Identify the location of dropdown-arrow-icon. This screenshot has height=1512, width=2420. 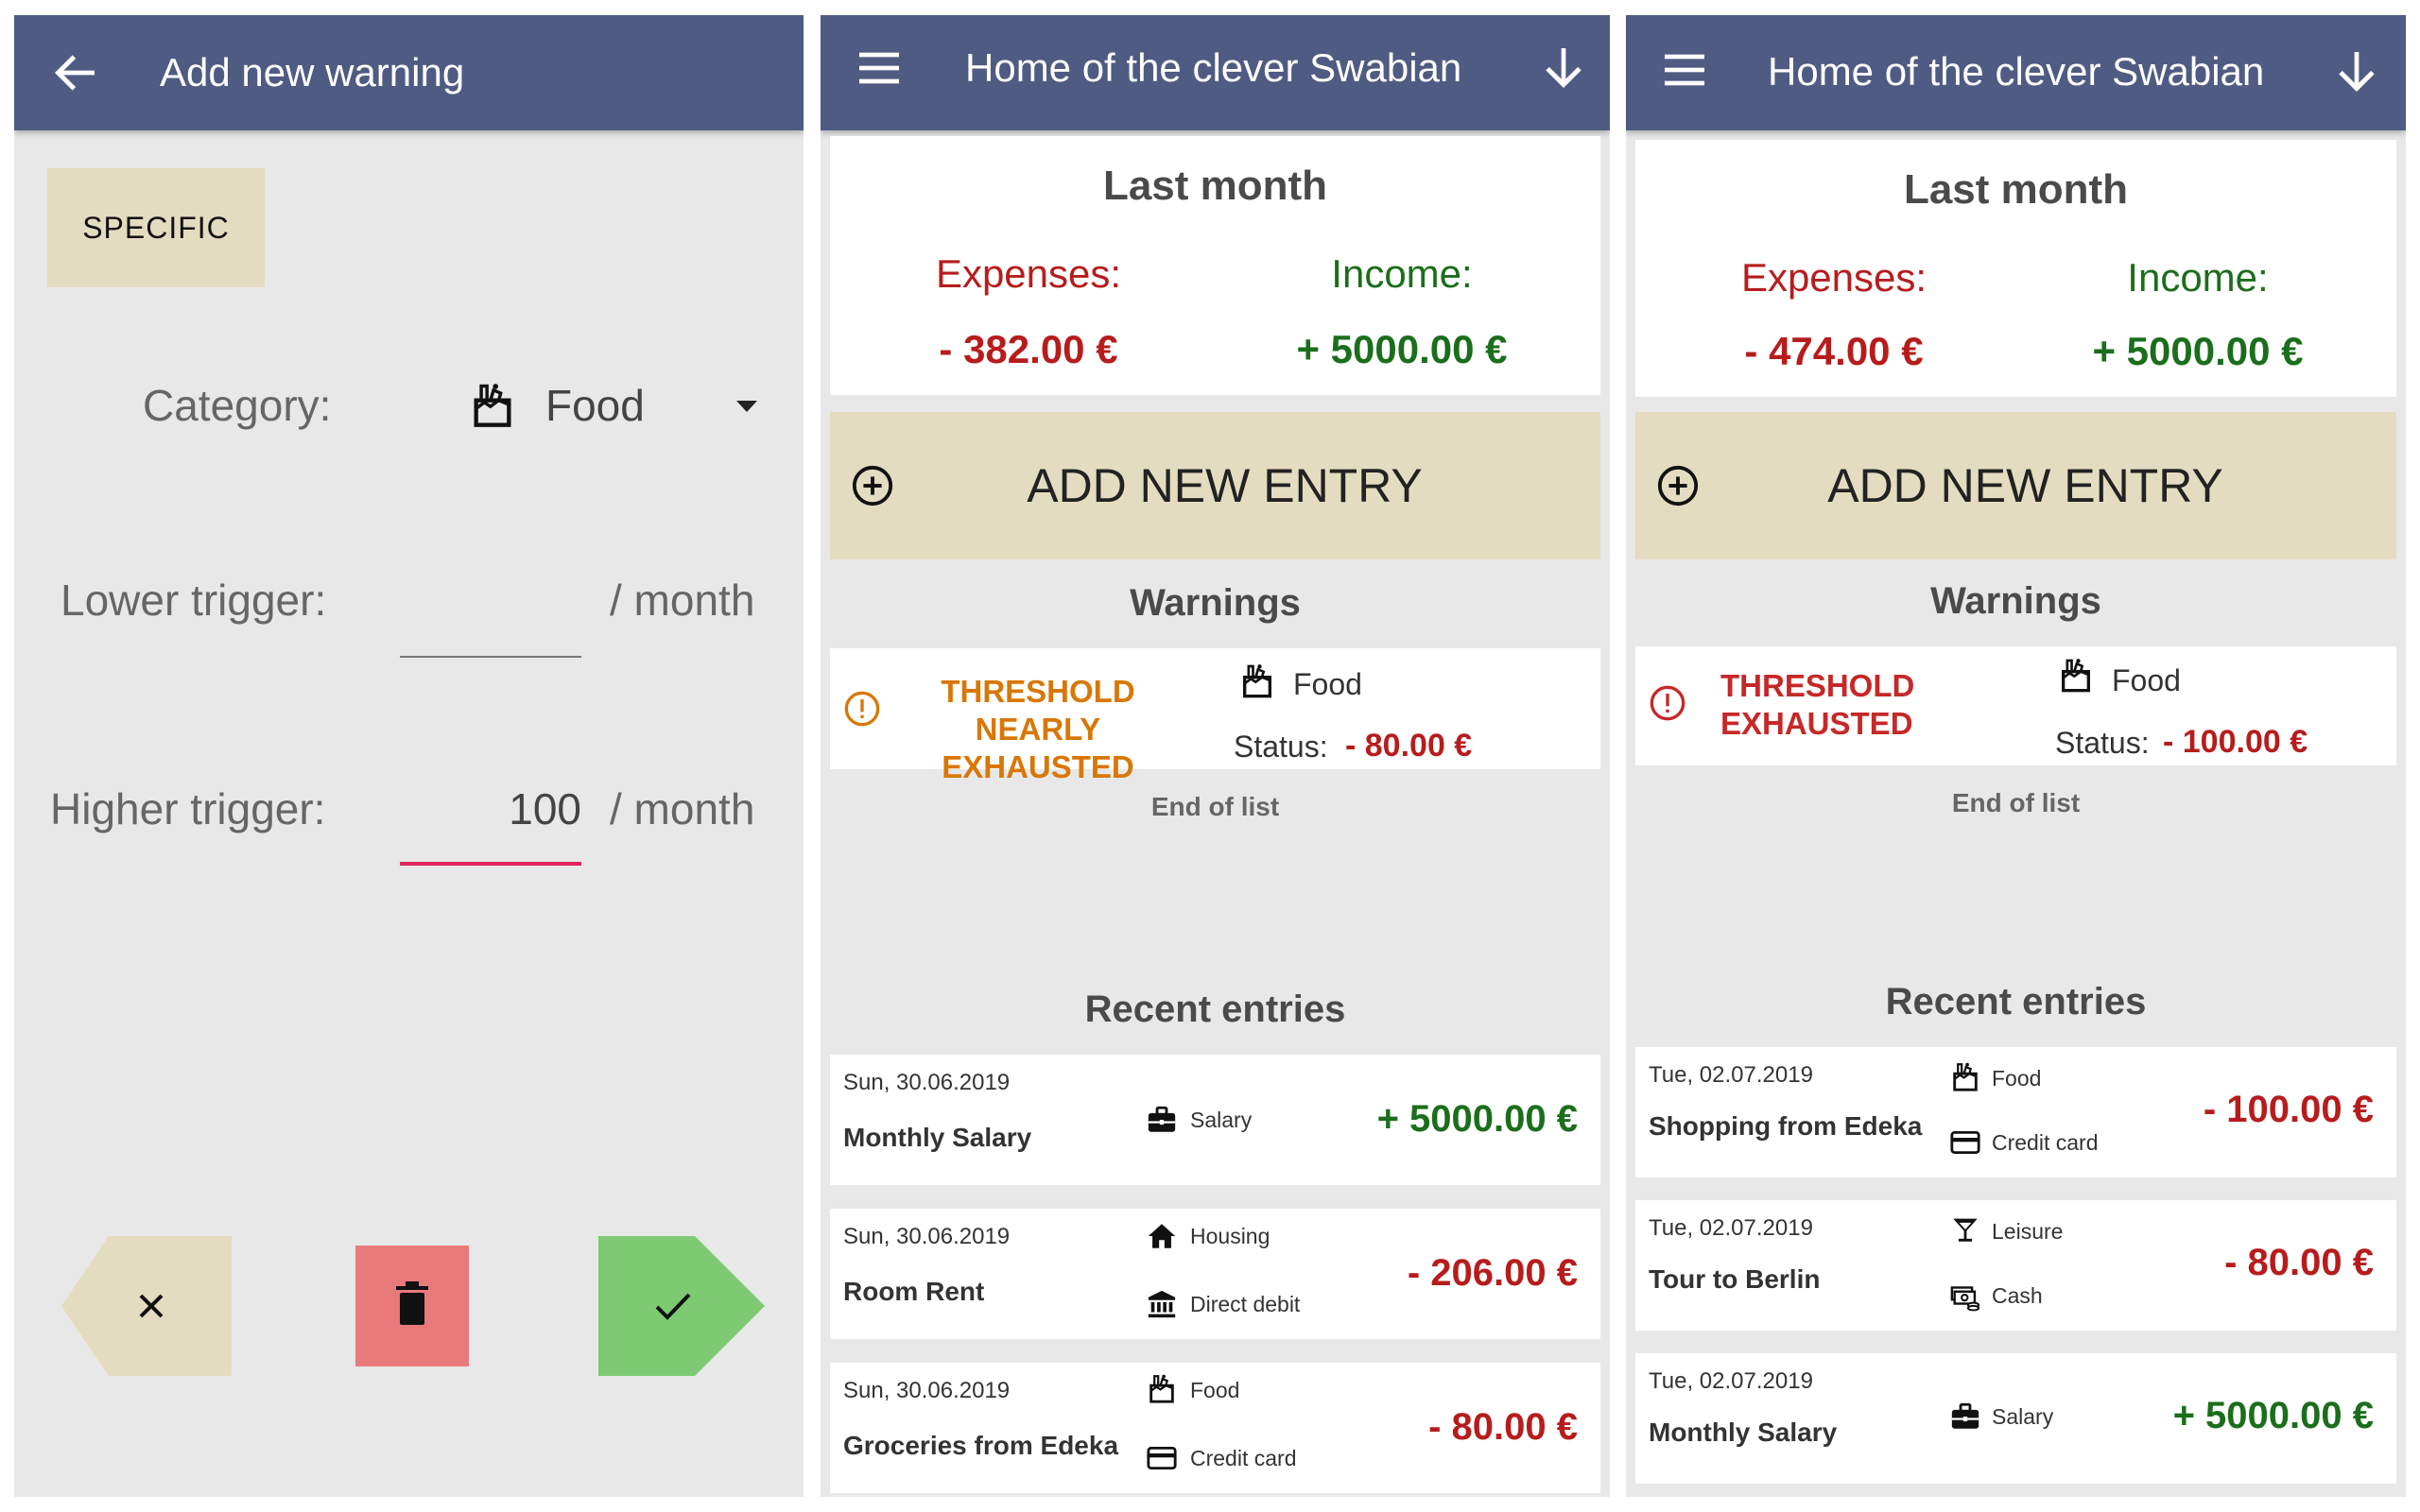
(746, 406).